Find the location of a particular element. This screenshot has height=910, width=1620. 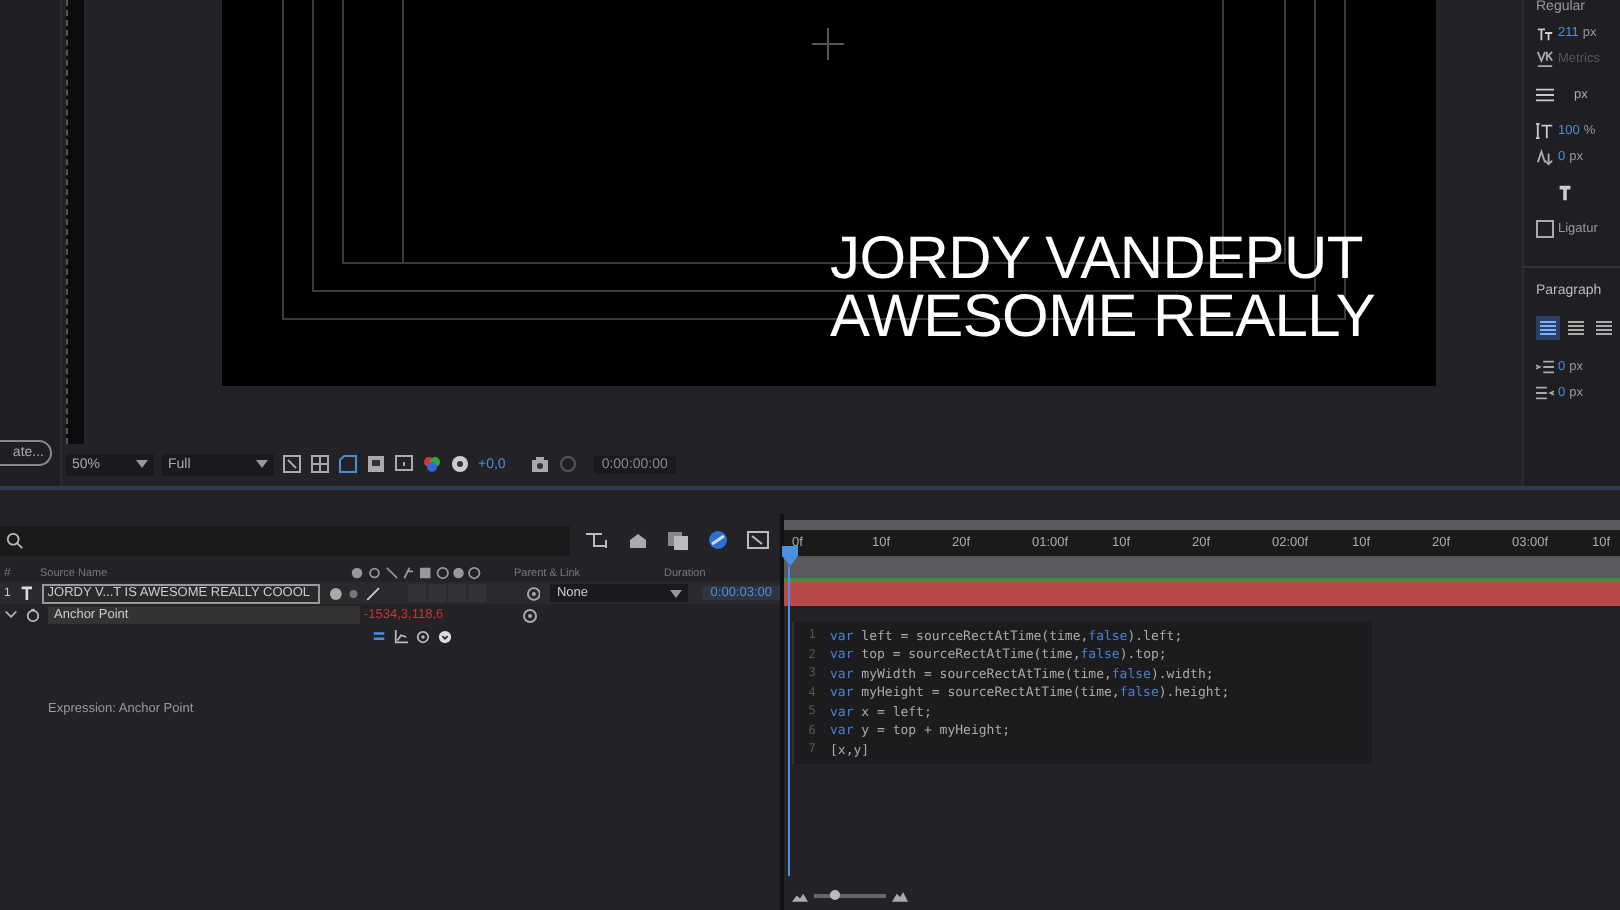

slider-thumb is located at coordinates (834, 895).